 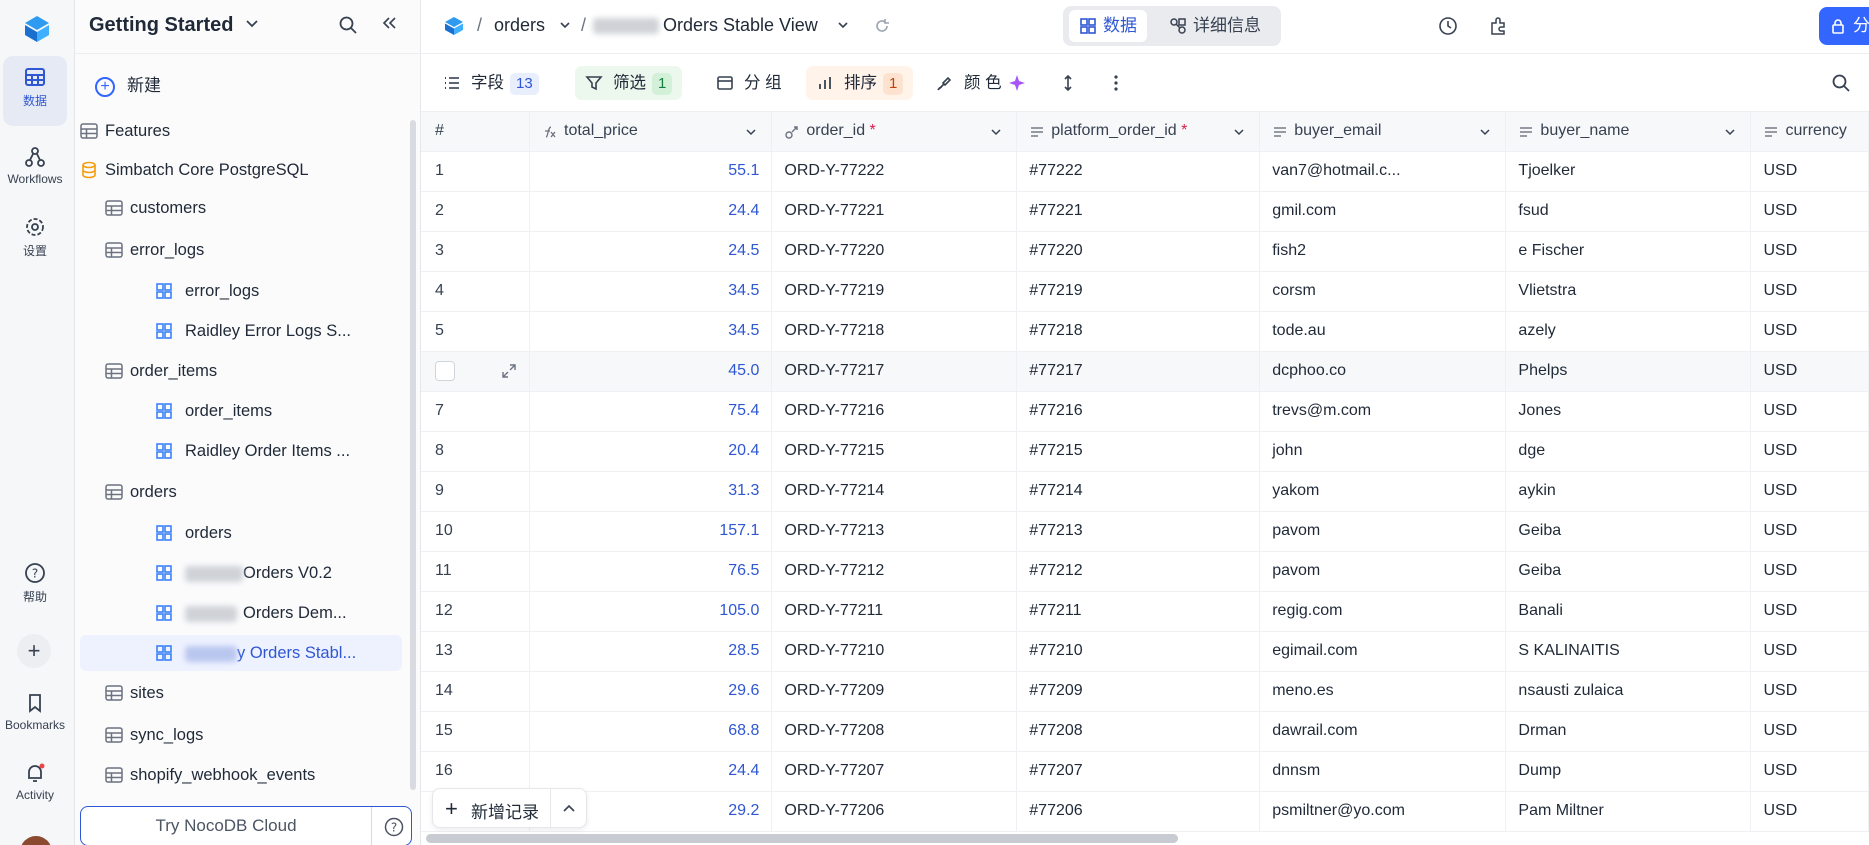 What do you see at coordinates (1215, 26) in the screenshot?
I see `tab-details: 详细信息` at bounding box center [1215, 26].